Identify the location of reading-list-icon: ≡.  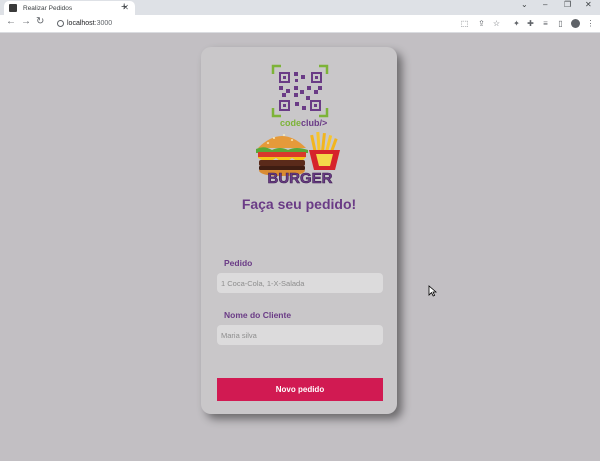
(545, 23).